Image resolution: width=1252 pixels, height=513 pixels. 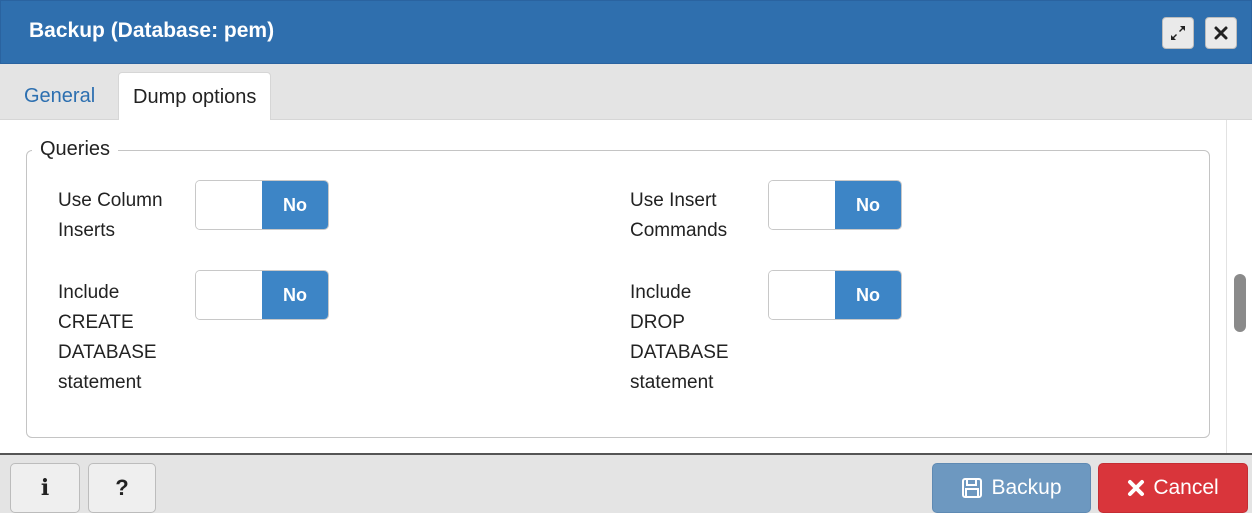 I want to click on queries-legend: Queries, so click(x=75, y=149).